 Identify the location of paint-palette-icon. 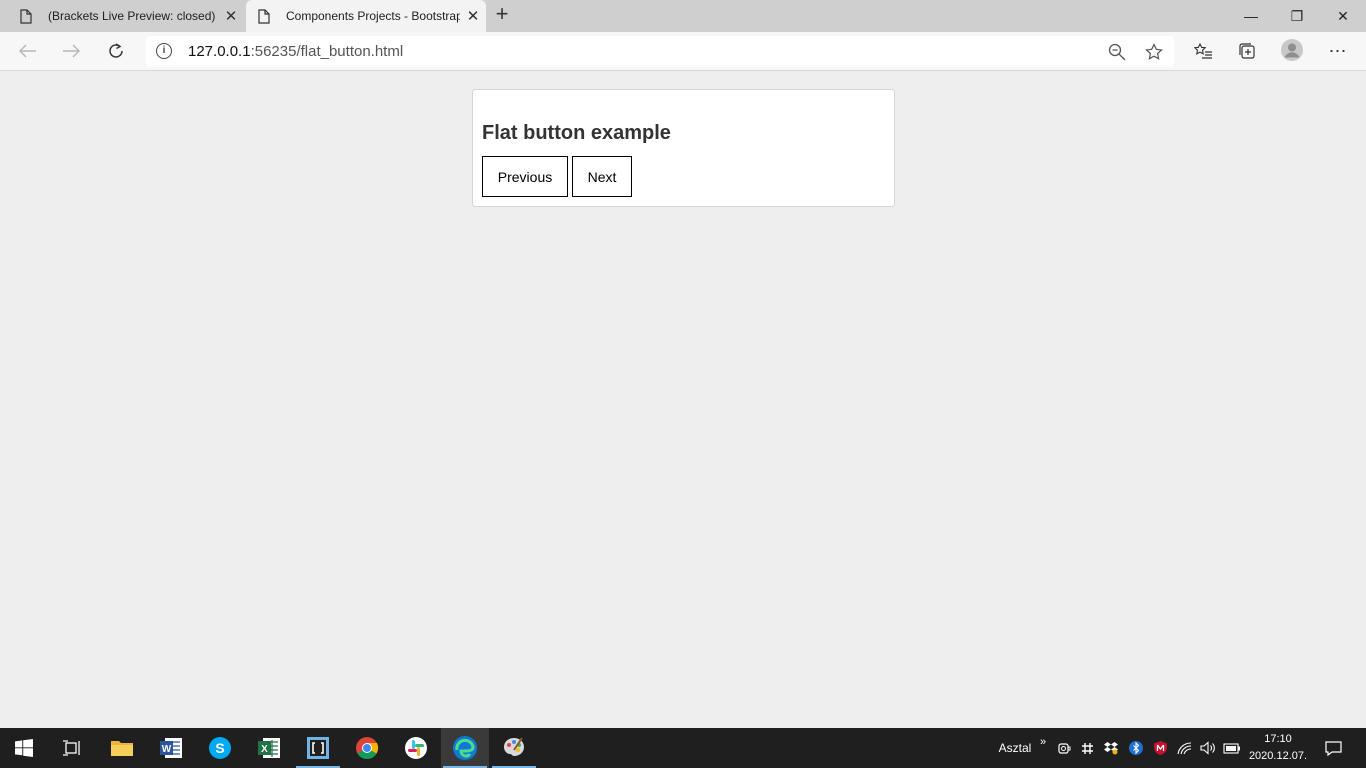
(514, 746).